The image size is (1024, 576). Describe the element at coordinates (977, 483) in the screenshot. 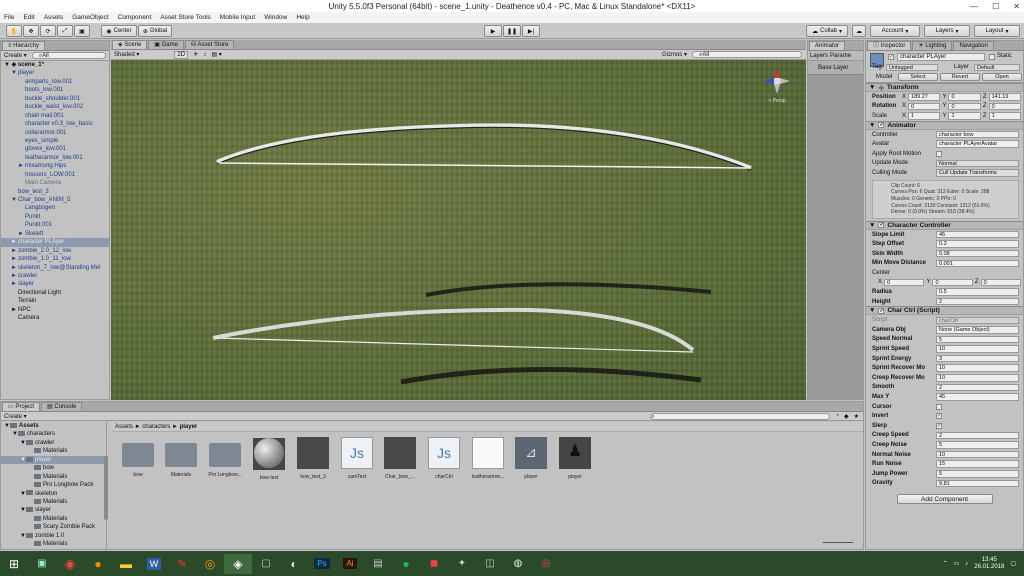

I see `property-field: 9.81` at that location.